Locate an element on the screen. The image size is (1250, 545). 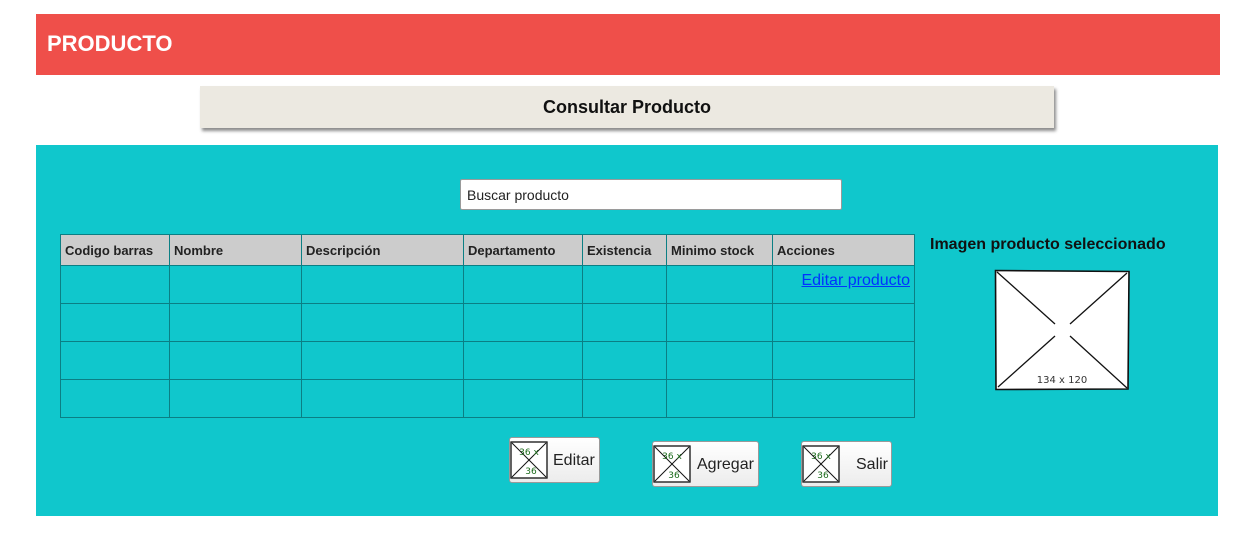
section-title: Consultar Producto is located at coordinates (626, 106).